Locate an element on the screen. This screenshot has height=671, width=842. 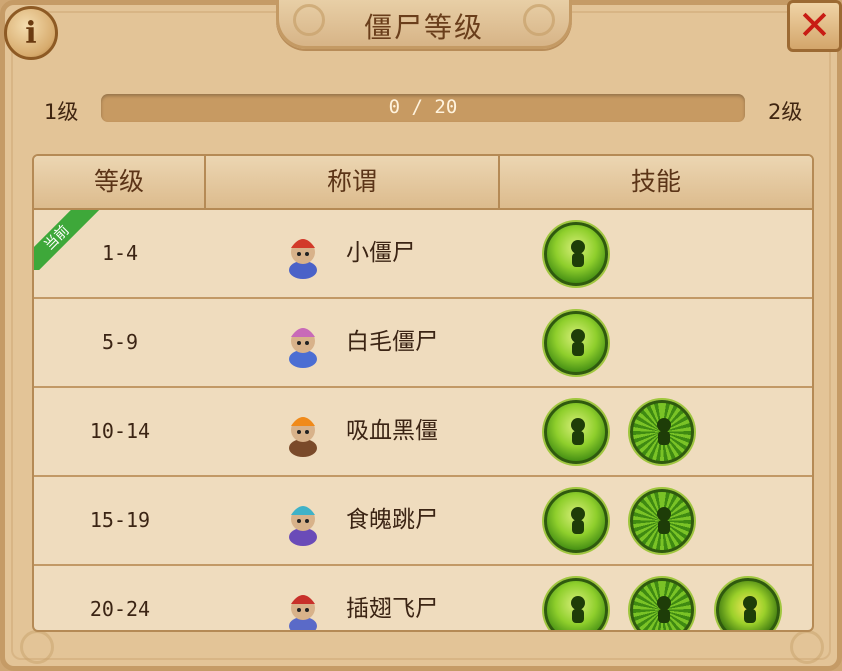
table-row: 10-14 吸血黑僵 is located at coordinates (423, 432).